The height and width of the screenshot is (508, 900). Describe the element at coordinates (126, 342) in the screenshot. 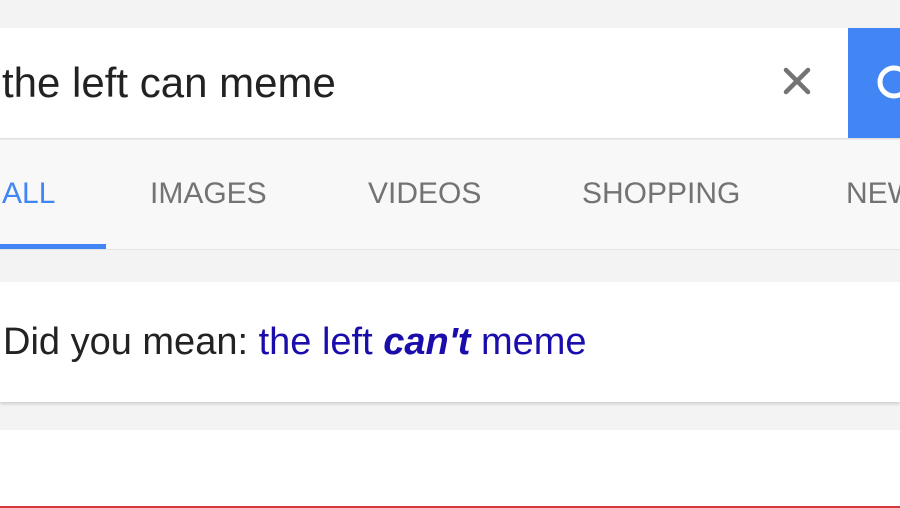

I see `did-you-mean-prefix: Did you mean:` at that location.